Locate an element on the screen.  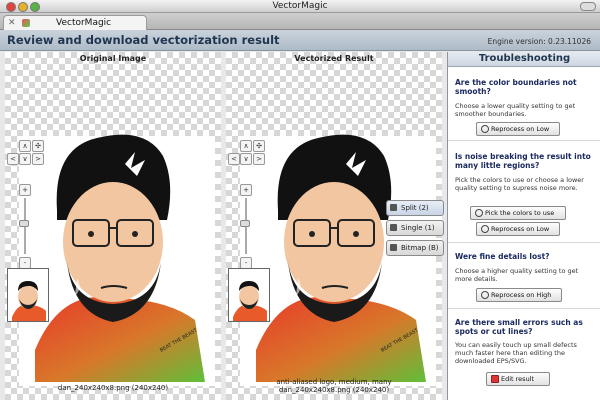
button-label: Pick the colors to use is located at coordinates (520, 213).